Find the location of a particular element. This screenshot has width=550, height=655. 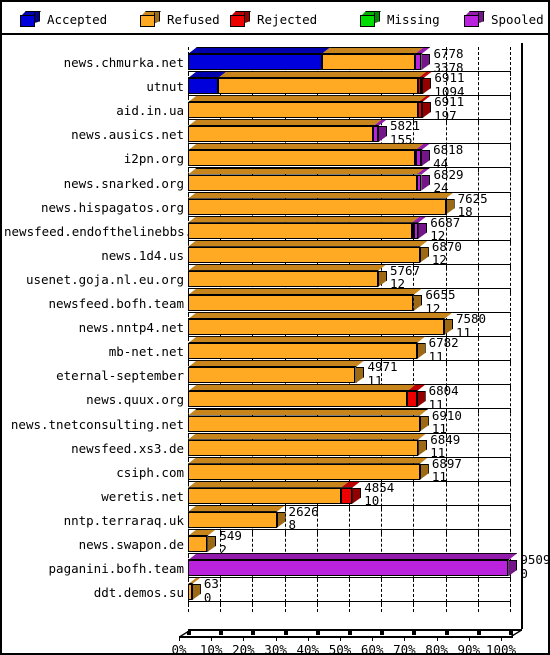

bar-value-labels: 6897 11 is located at coordinates (447, 470).